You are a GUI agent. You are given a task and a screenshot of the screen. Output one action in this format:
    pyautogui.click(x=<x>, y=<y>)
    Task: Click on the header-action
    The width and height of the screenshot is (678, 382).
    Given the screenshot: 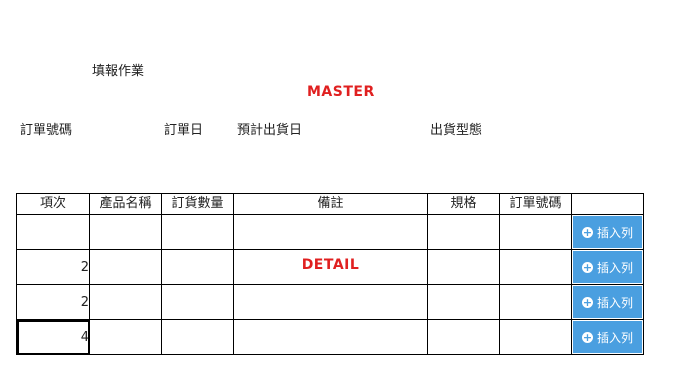 What is the action you would take?
    pyautogui.click(x=607, y=204)
    